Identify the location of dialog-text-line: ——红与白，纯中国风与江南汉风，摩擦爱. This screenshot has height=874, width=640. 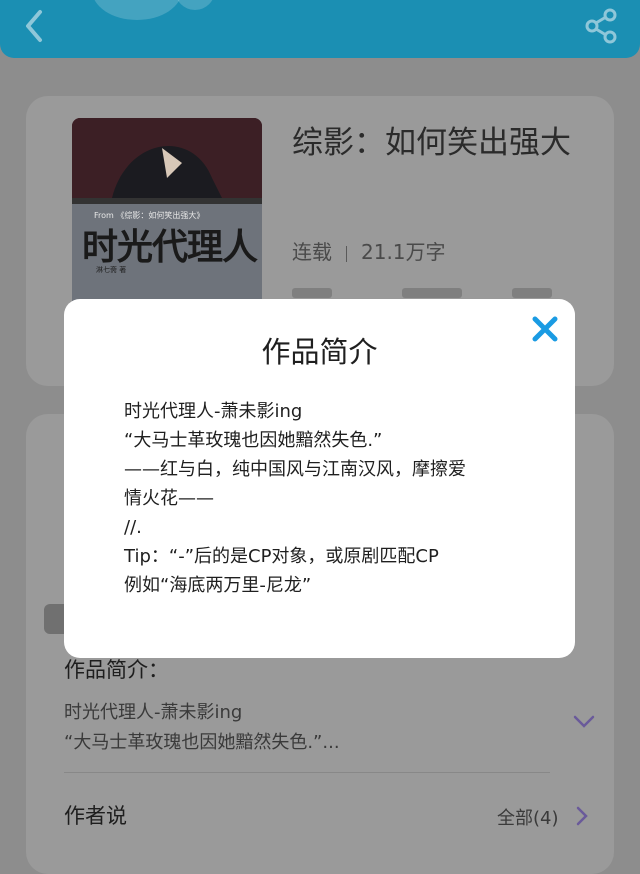
(295, 469).